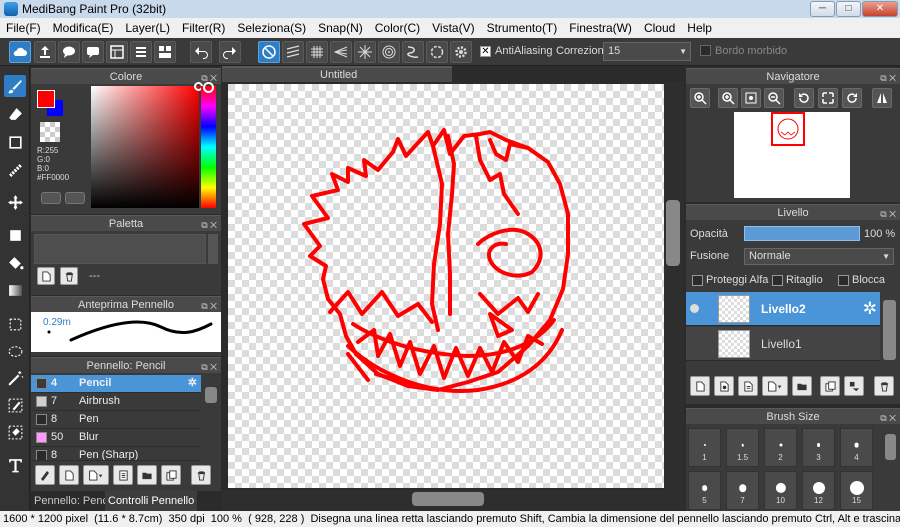 This screenshot has width=900, height=527. What do you see at coordinates (742, 490) in the screenshot?
I see `brush-size-cell: 7` at bounding box center [742, 490].